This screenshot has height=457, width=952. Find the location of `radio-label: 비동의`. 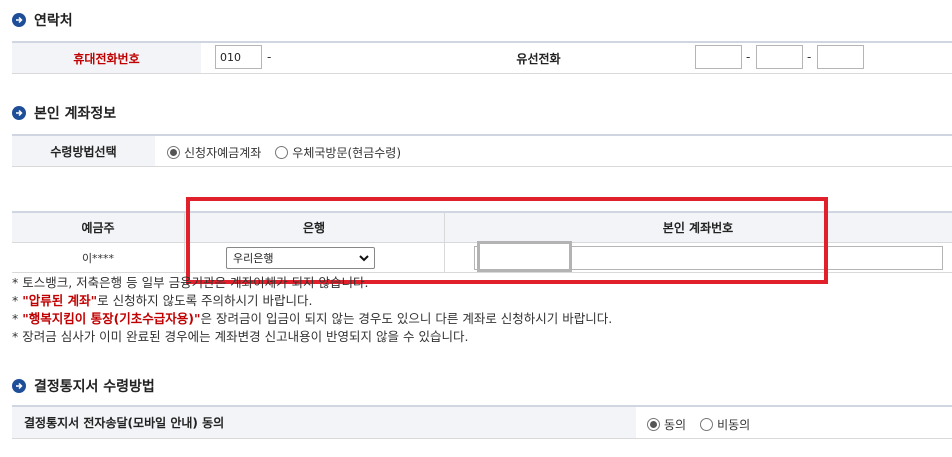

radio-label: 비동의 is located at coordinates (734, 425).